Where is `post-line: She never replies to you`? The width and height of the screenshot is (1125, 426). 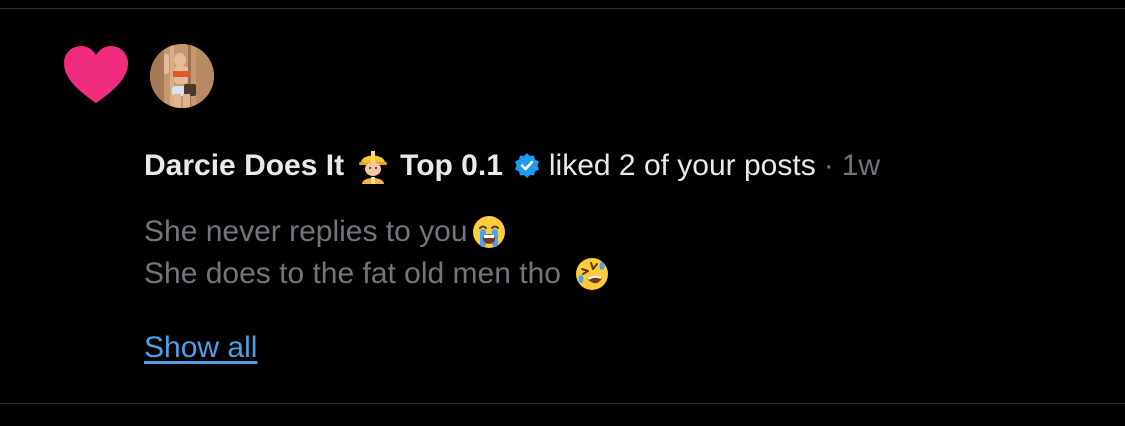 post-line: She never replies to you is located at coordinates (376, 232).